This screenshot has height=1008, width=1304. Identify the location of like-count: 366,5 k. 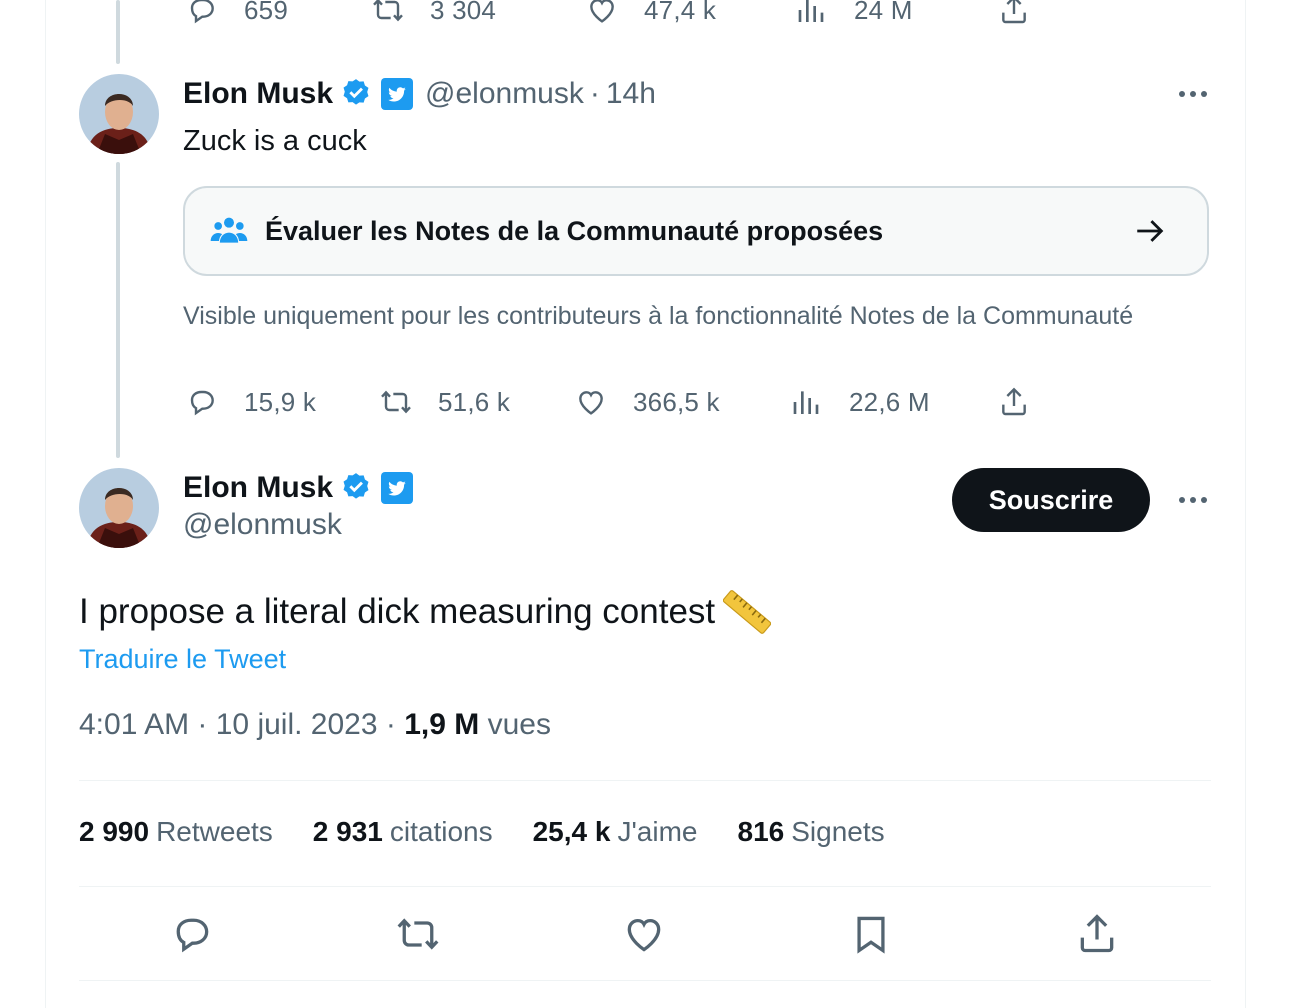
(676, 401).